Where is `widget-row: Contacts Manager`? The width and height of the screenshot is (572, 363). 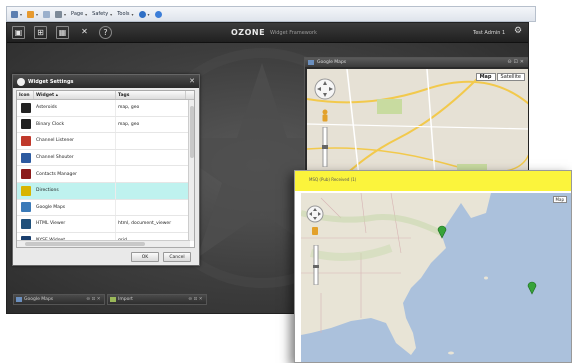
widget-row: Contacts Manager is located at coordinates (105, 174).